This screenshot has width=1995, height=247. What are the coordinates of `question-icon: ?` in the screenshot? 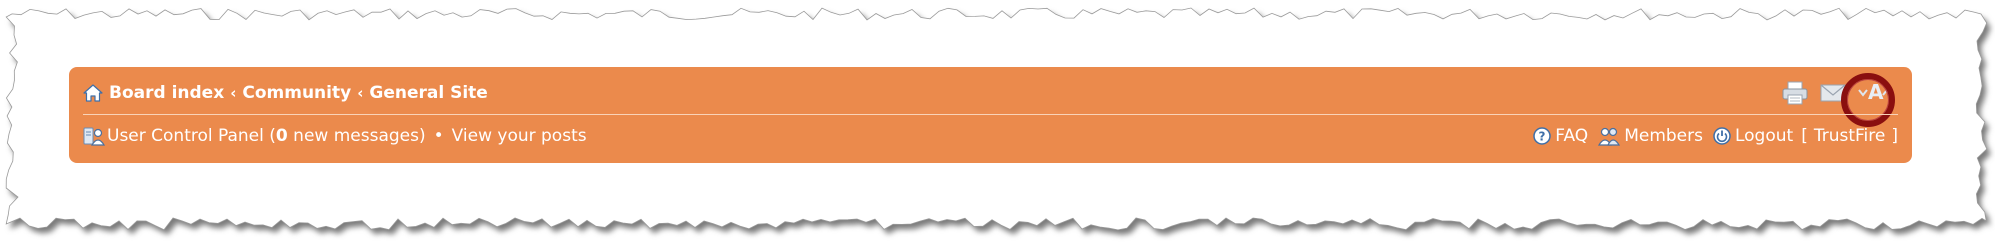 It's located at (1542, 136).